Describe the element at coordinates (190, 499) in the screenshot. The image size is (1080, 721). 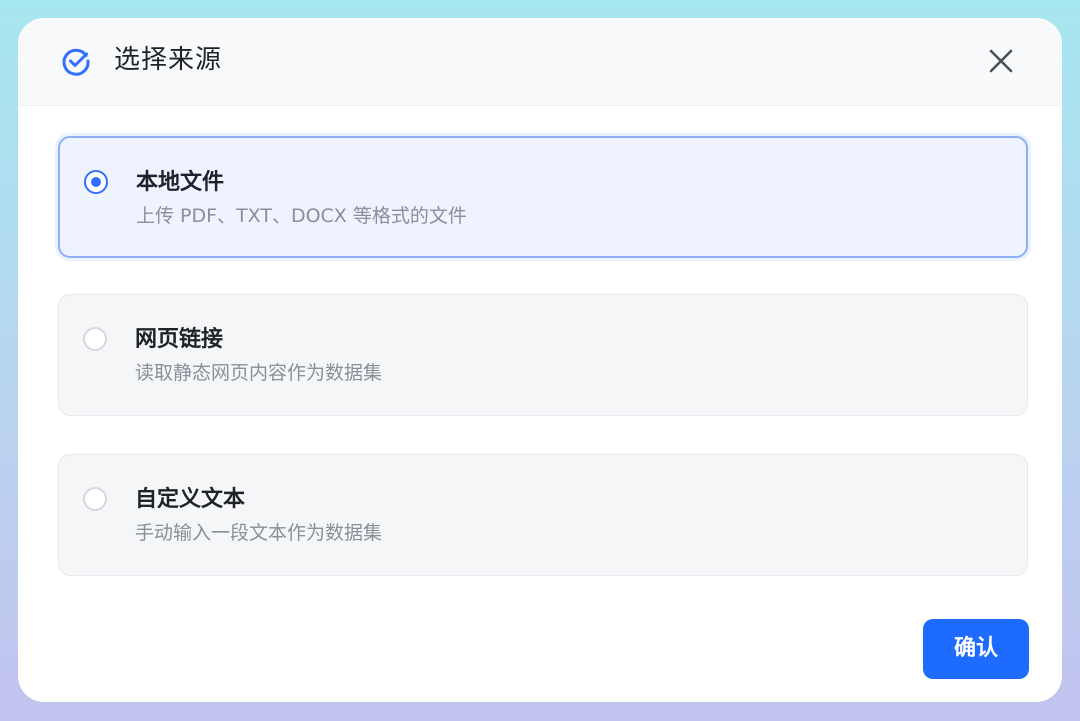
I see `option-title: 自定义文本` at that location.